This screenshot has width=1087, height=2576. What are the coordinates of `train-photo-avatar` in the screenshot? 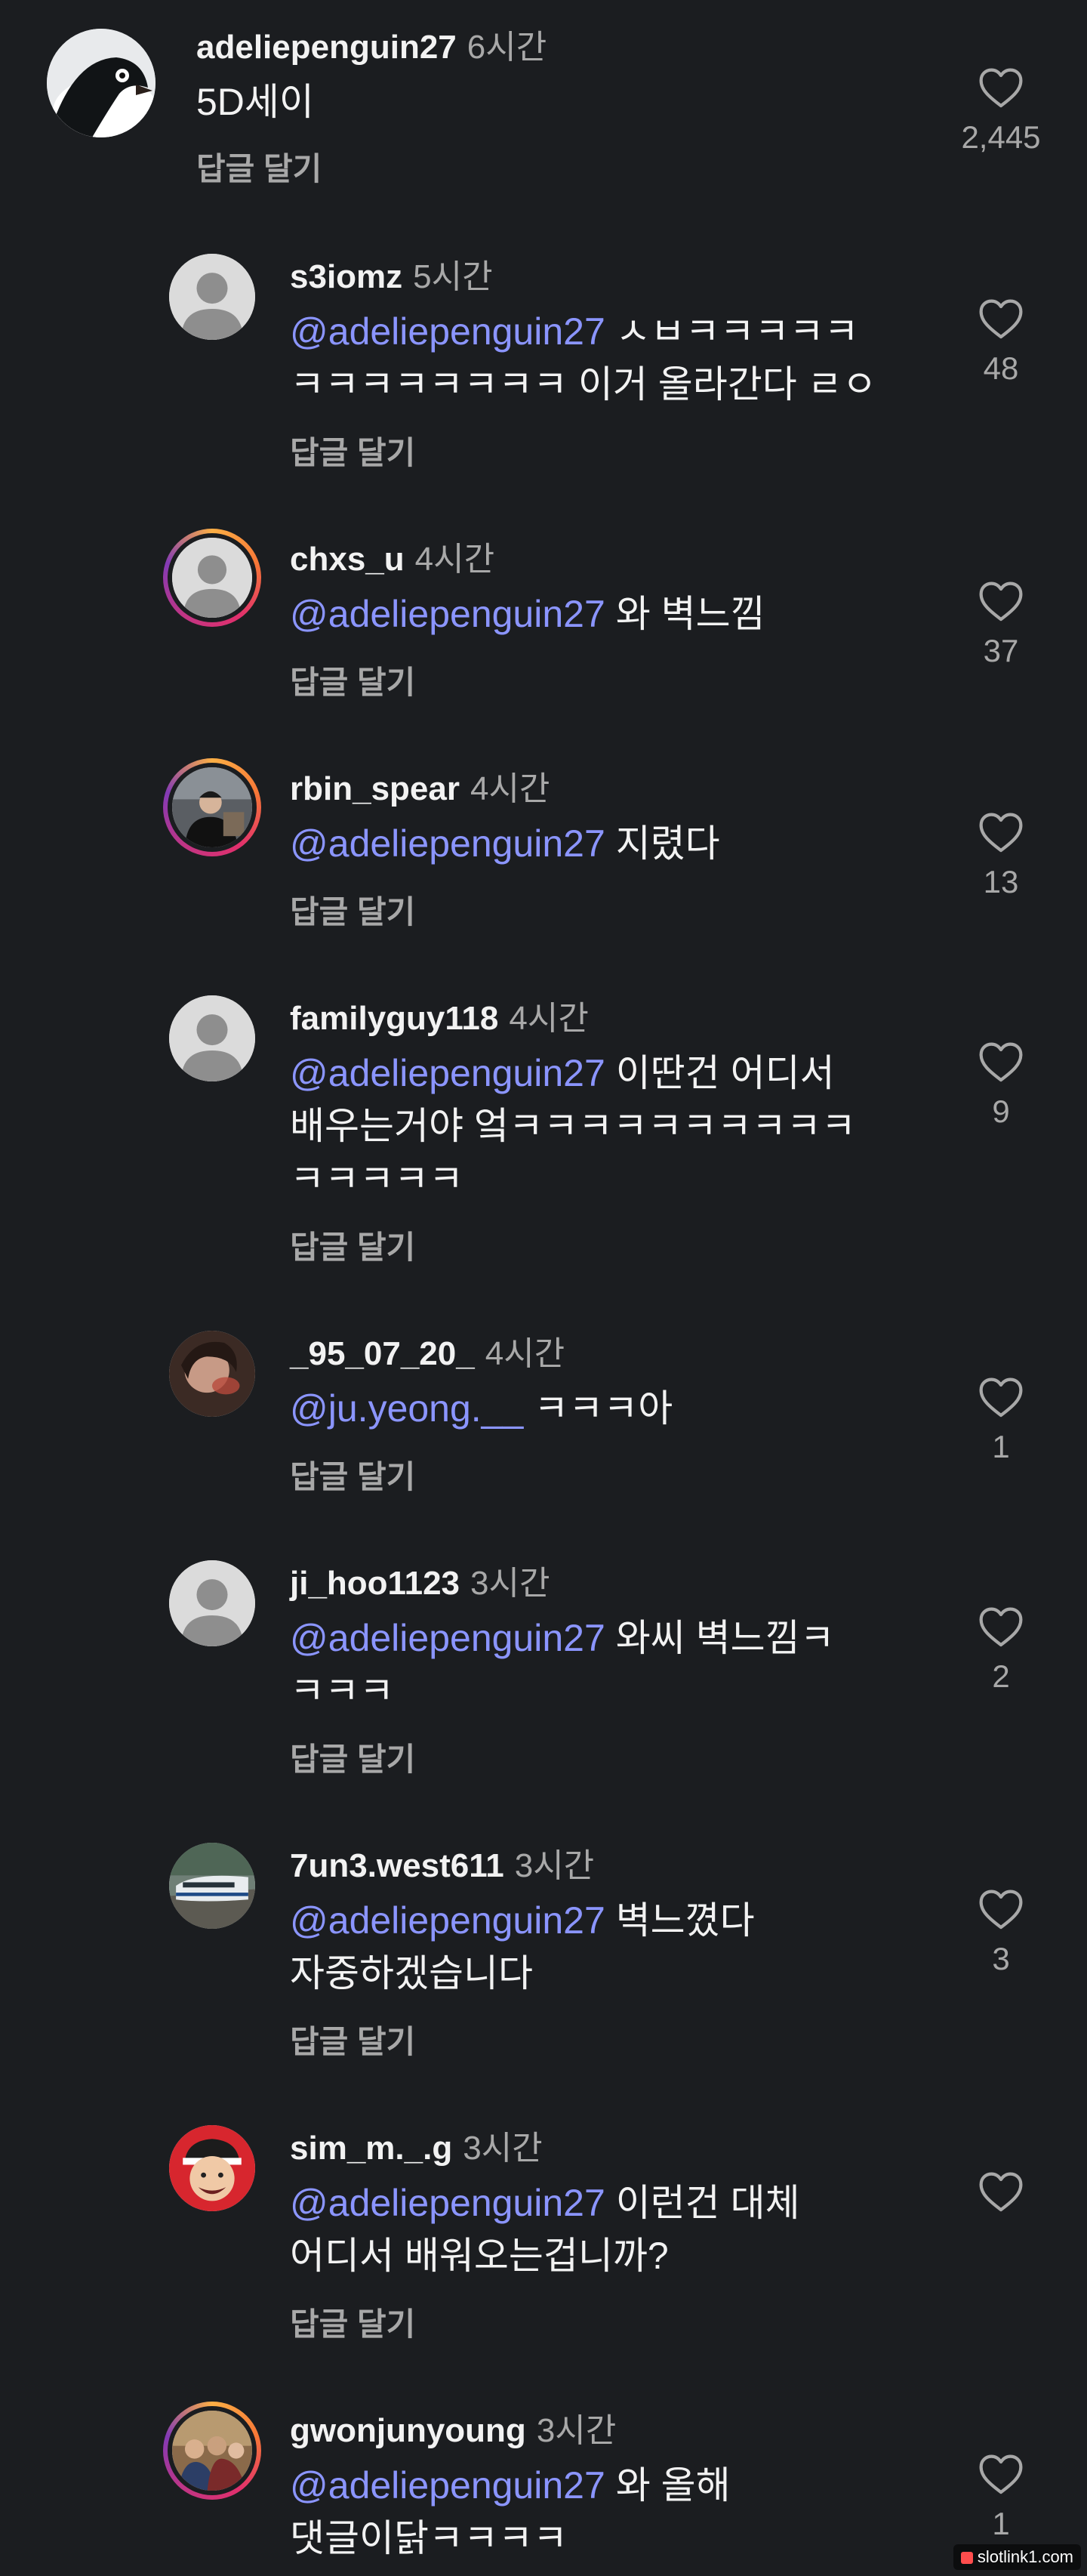 It's located at (212, 1886).